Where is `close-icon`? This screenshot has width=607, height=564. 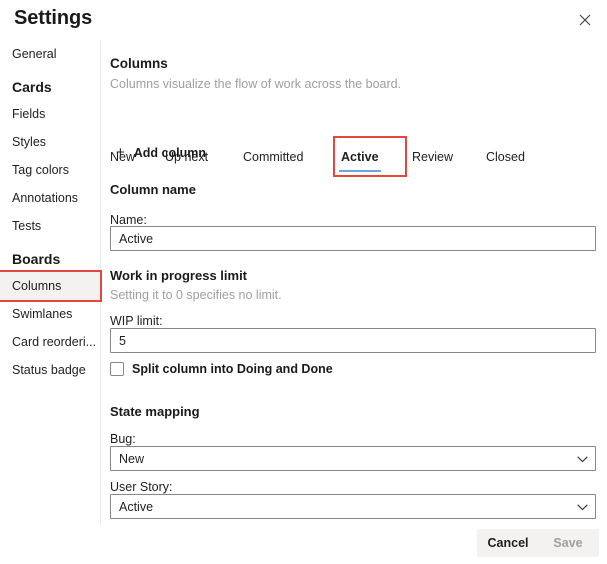 close-icon is located at coordinates (585, 20).